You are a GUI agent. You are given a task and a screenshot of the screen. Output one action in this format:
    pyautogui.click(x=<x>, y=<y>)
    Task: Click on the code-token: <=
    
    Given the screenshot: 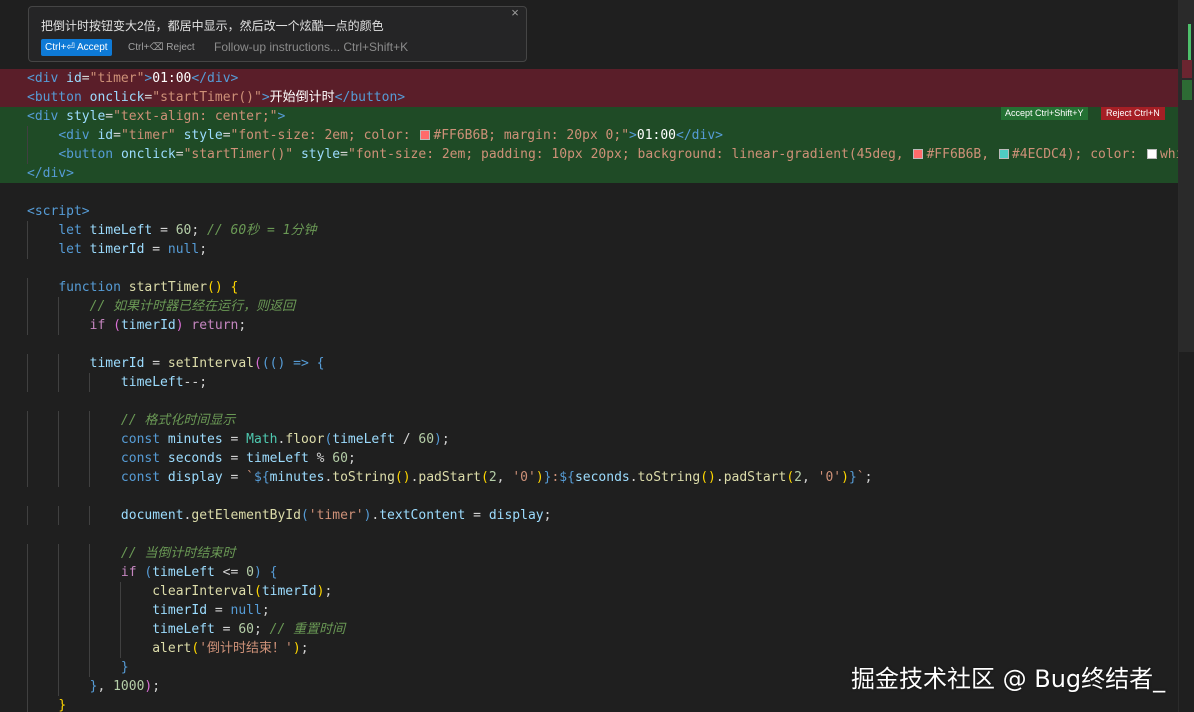 What is the action you would take?
    pyautogui.click(x=230, y=572)
    